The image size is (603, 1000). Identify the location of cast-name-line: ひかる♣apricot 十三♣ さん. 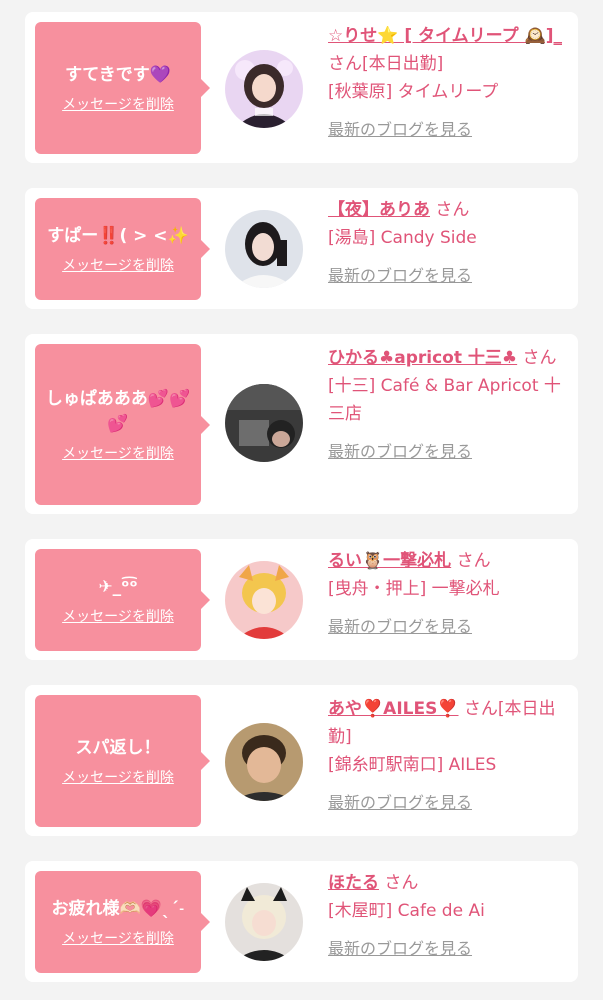
(445, 358).